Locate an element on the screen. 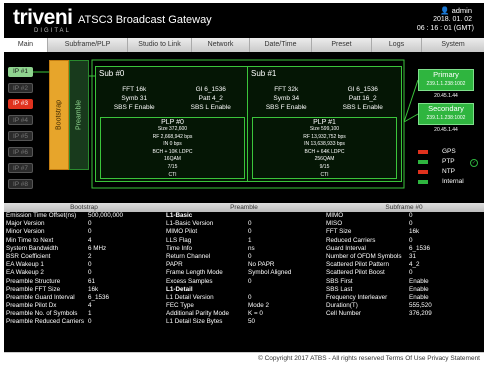 This screenshot has height=370, width=488. param-value: Enable is located at coordinates (419, 281).